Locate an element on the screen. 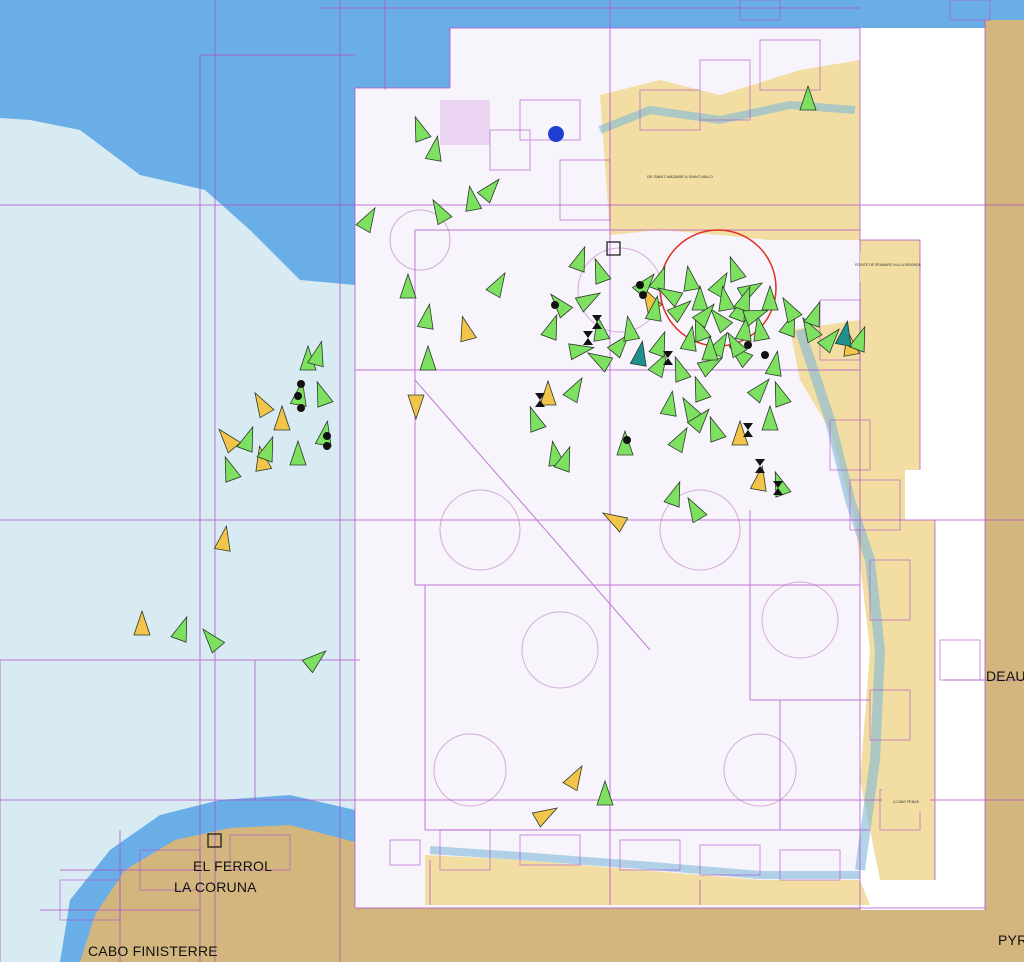 The width and height of the screenshot is (1024, 962). deep-water-channel is located at coordinates (737, 15).